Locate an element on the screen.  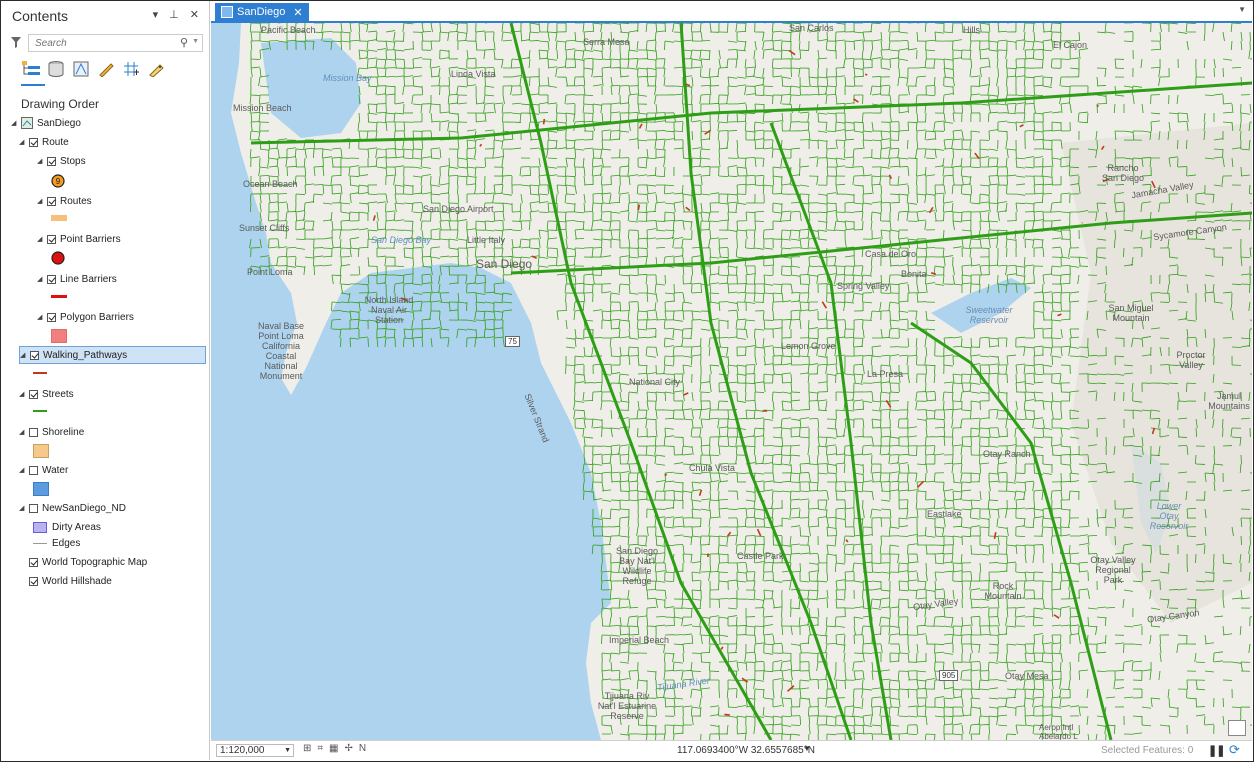
polygon-barrier-symbol-icon is located at coordinates (59, 336).